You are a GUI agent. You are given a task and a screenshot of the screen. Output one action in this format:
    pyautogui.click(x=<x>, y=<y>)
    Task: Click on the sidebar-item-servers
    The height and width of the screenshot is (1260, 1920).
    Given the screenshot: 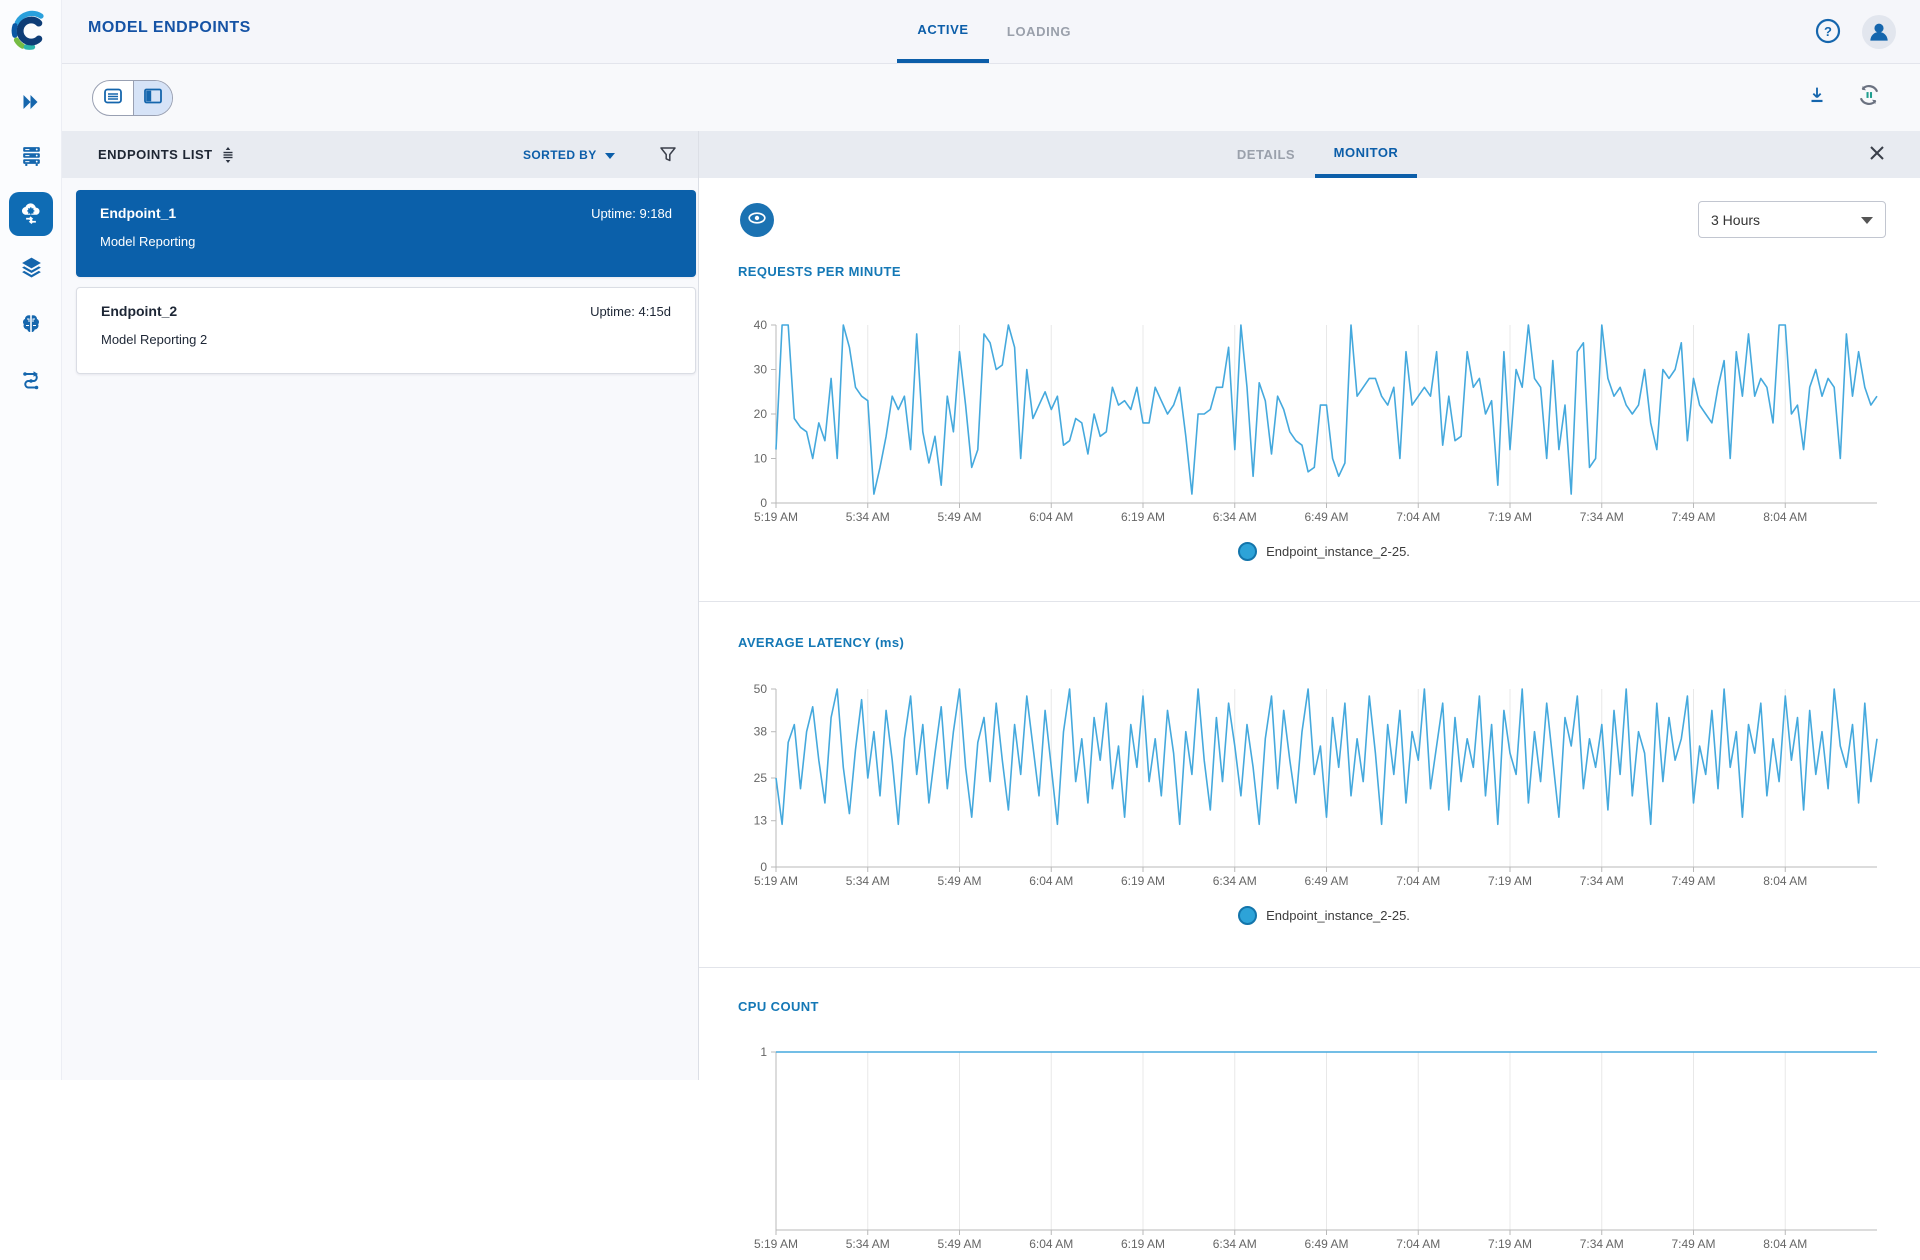 What is the action you would take?
    pyautogui.click(x=31, y=158)
    